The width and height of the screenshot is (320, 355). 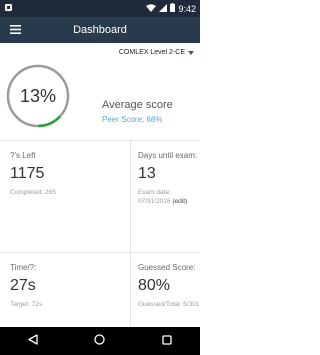 I want to click on stat-guessed-score: Guessed Score: 80% Guessed/Total: 5/301, so click(x=168, y=285).